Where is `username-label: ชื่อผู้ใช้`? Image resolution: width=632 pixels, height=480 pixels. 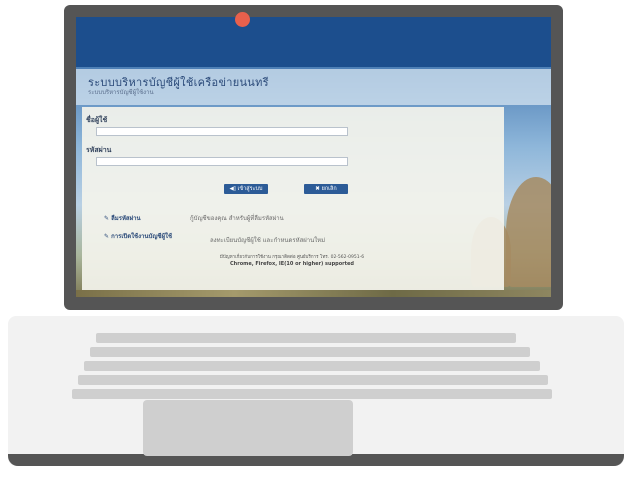
username-label: ชื่อผู้ใช้ is located at coordinates (97, 120).